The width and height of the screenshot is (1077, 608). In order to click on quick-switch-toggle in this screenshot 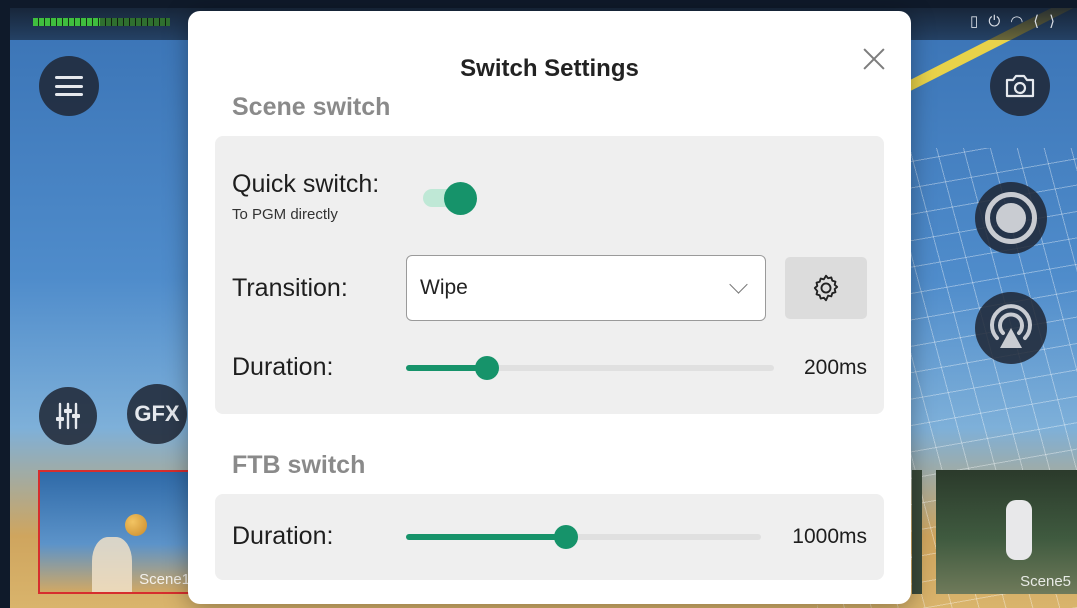, I will do `click(450, 198)`.